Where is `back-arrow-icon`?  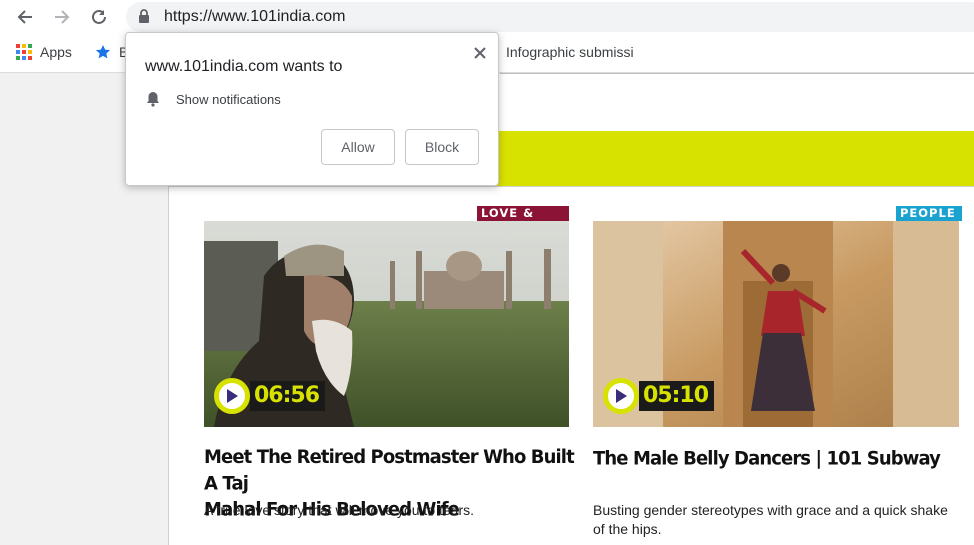
back-arrow-icon is located at coordinates (24, 17).